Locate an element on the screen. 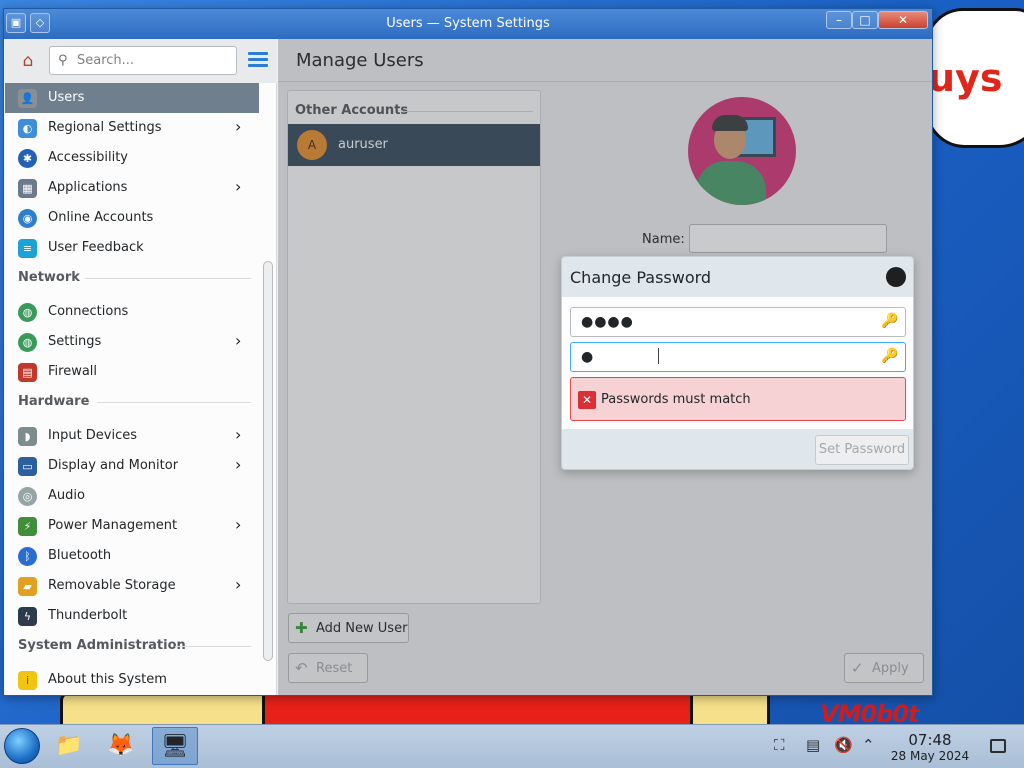 This screenshot has height=768, width=1024. sidebar-item-bluetooth: ᛒ Bluetooth is located at coordinates (132, 556).